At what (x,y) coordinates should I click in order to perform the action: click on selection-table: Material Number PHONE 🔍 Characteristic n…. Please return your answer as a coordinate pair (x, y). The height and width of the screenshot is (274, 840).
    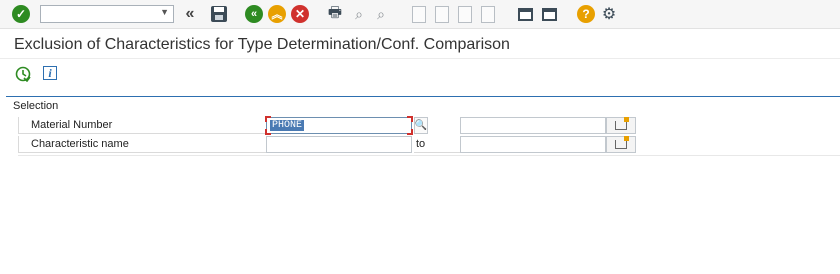
    Looking at the image, I should click on (429, 136).